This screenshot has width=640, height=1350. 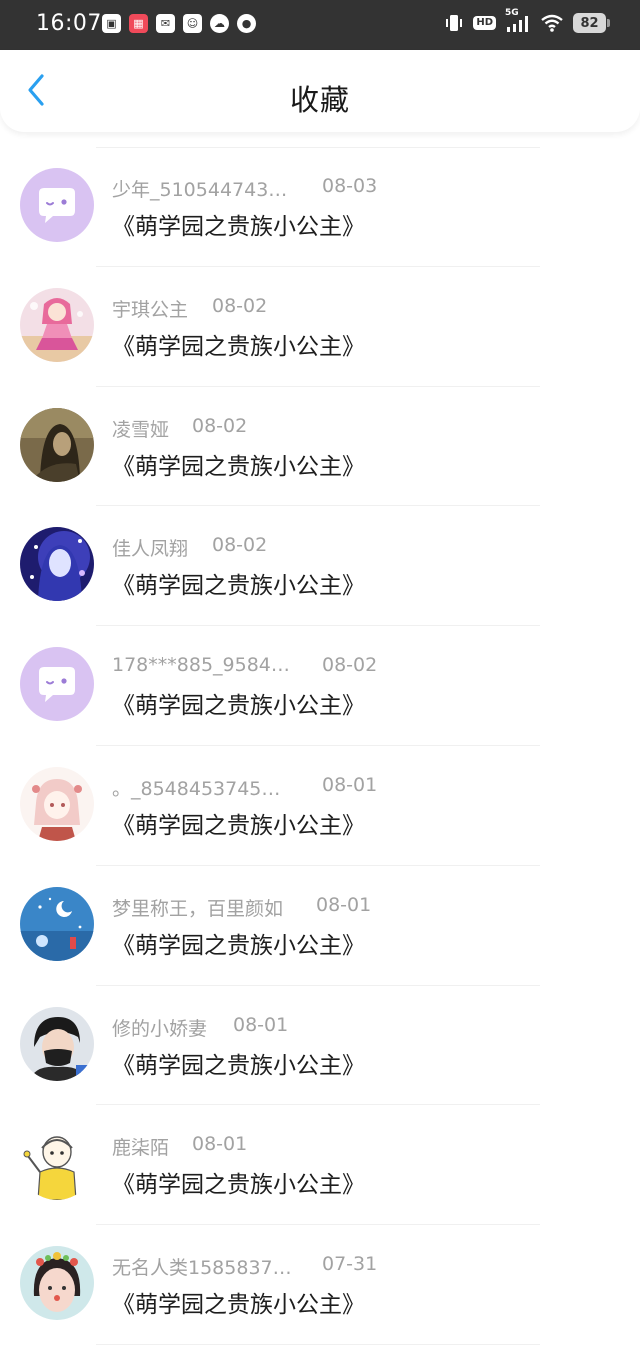 I want to click on favorite-item: 佳人凤翔 08-02 《萌学园之贵族小公主》, so click(x=320, y=566).